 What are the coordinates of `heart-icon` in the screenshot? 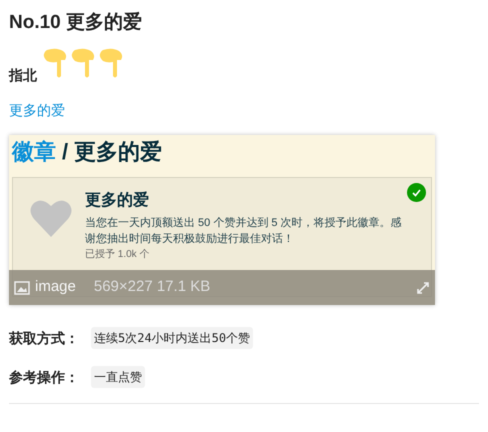 It's located at (51, 218).